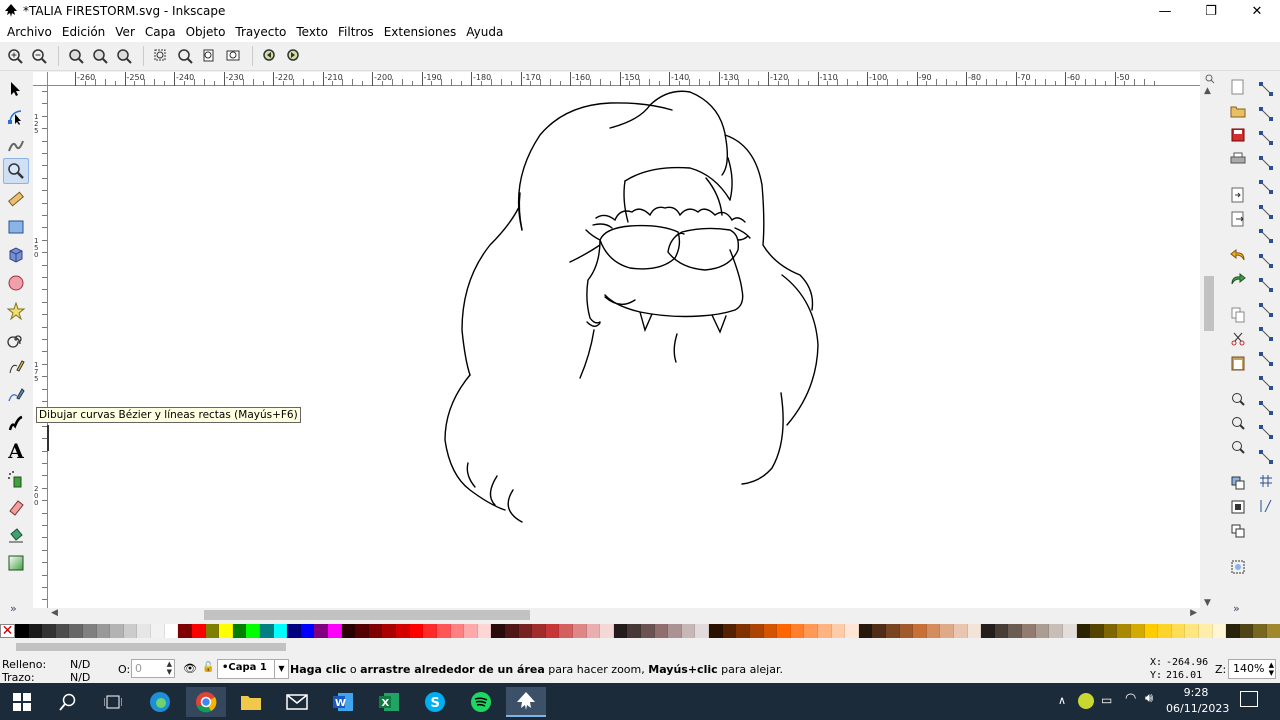 This screenshot has height=720, width=1280. Describe the element at coordinates (1238, 315) in the screenshot. I see `copy-icon` at that location.